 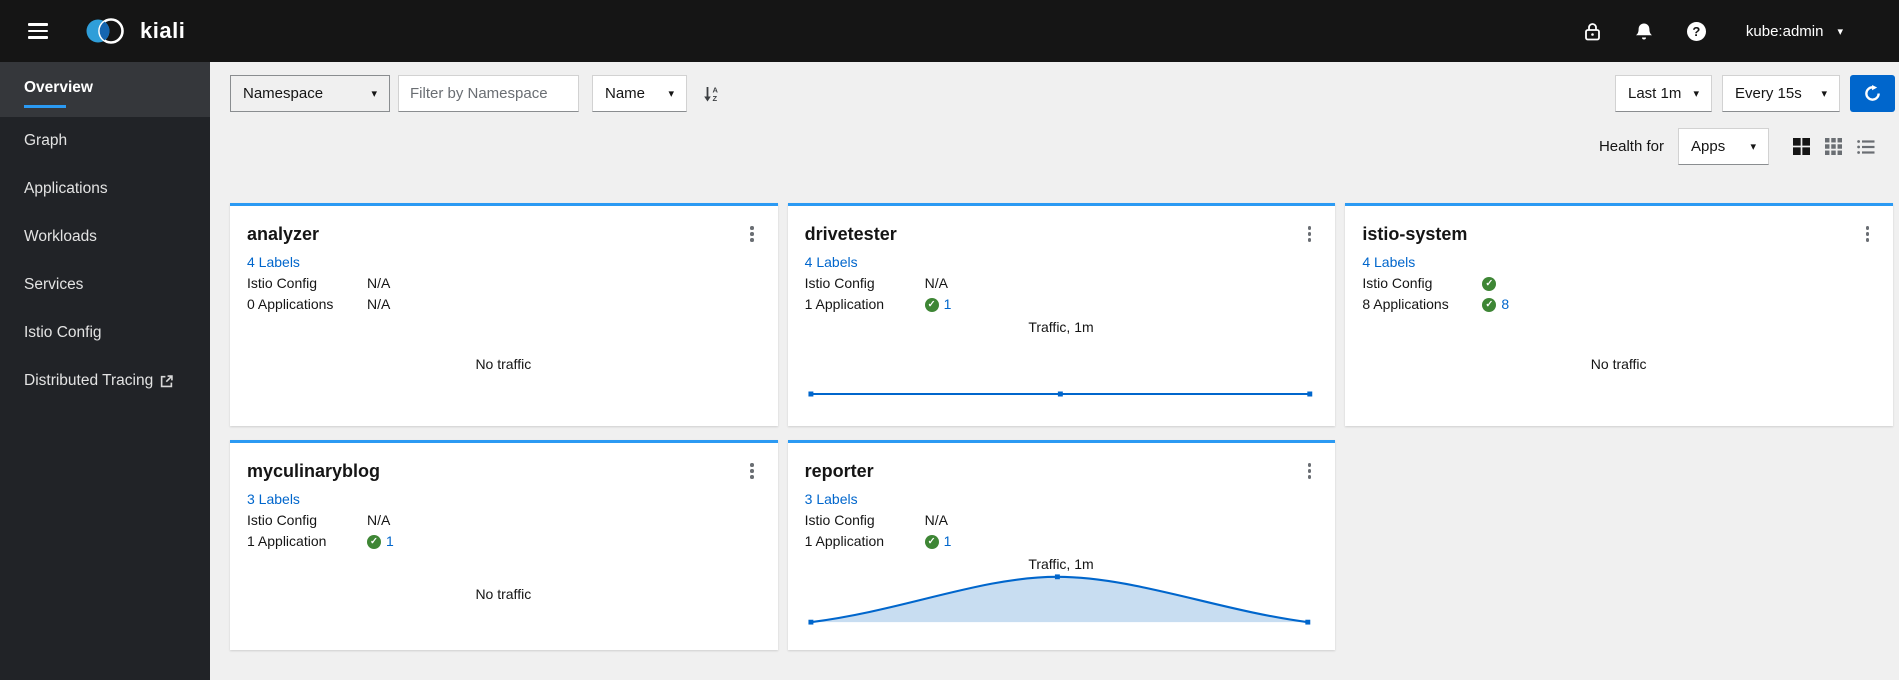 I want to click on applications-row: 0 Applications N/A, so click(x=503, y=304).